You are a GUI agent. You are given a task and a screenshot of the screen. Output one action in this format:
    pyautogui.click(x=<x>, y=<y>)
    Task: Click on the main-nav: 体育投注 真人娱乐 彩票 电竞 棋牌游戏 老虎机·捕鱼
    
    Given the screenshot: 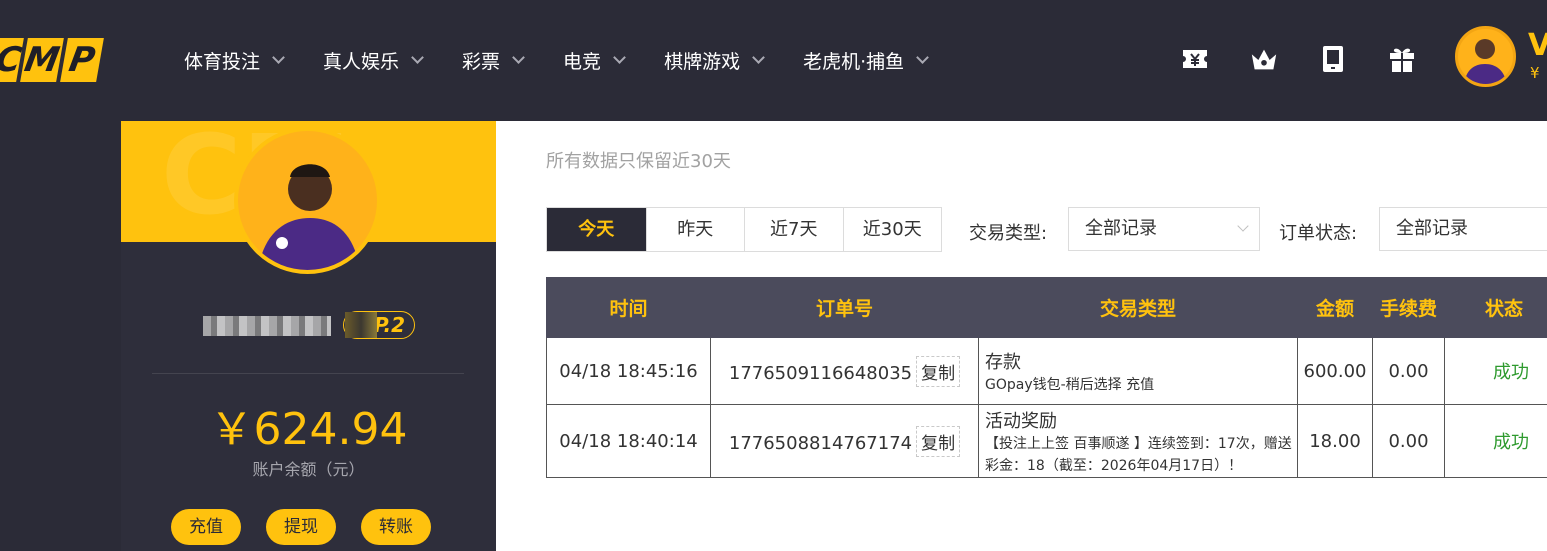 What is the action you would take?
    pyautogui.click(x=575, y=60)
    